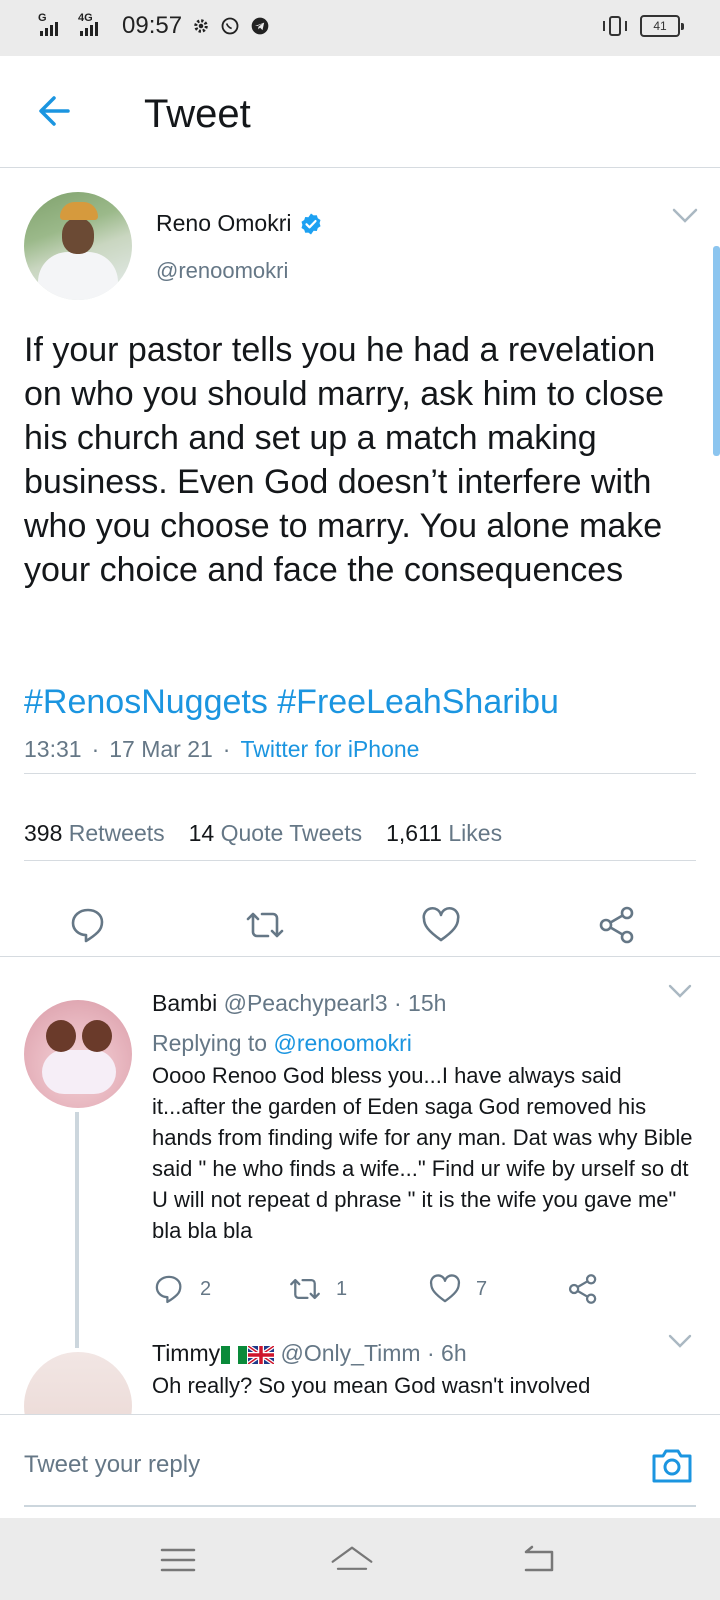  Describe the element at coordinates (360, 956) in the screenshot. I see `section-divider` at that location.